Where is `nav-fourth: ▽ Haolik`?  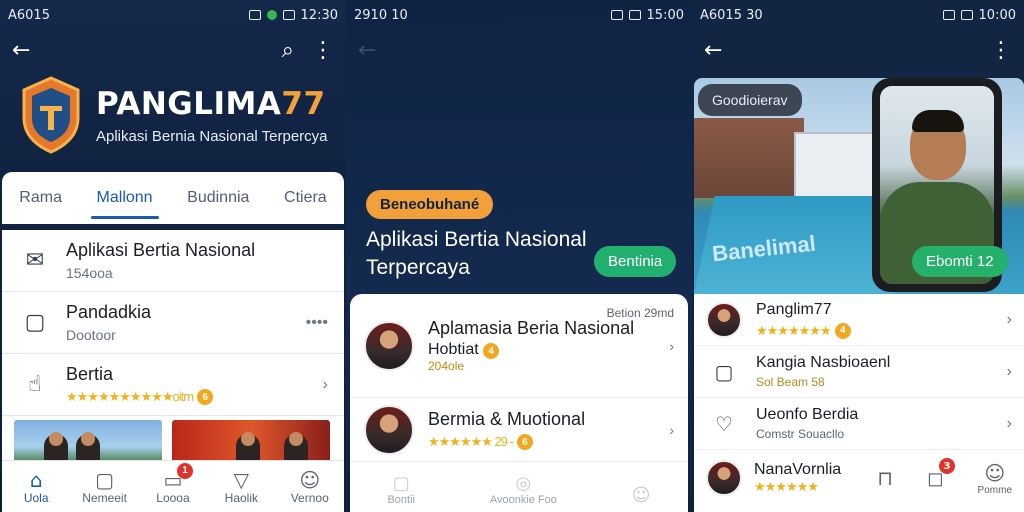 nav-fourth: ▽ Haolik is located at coordinates (241, 487).